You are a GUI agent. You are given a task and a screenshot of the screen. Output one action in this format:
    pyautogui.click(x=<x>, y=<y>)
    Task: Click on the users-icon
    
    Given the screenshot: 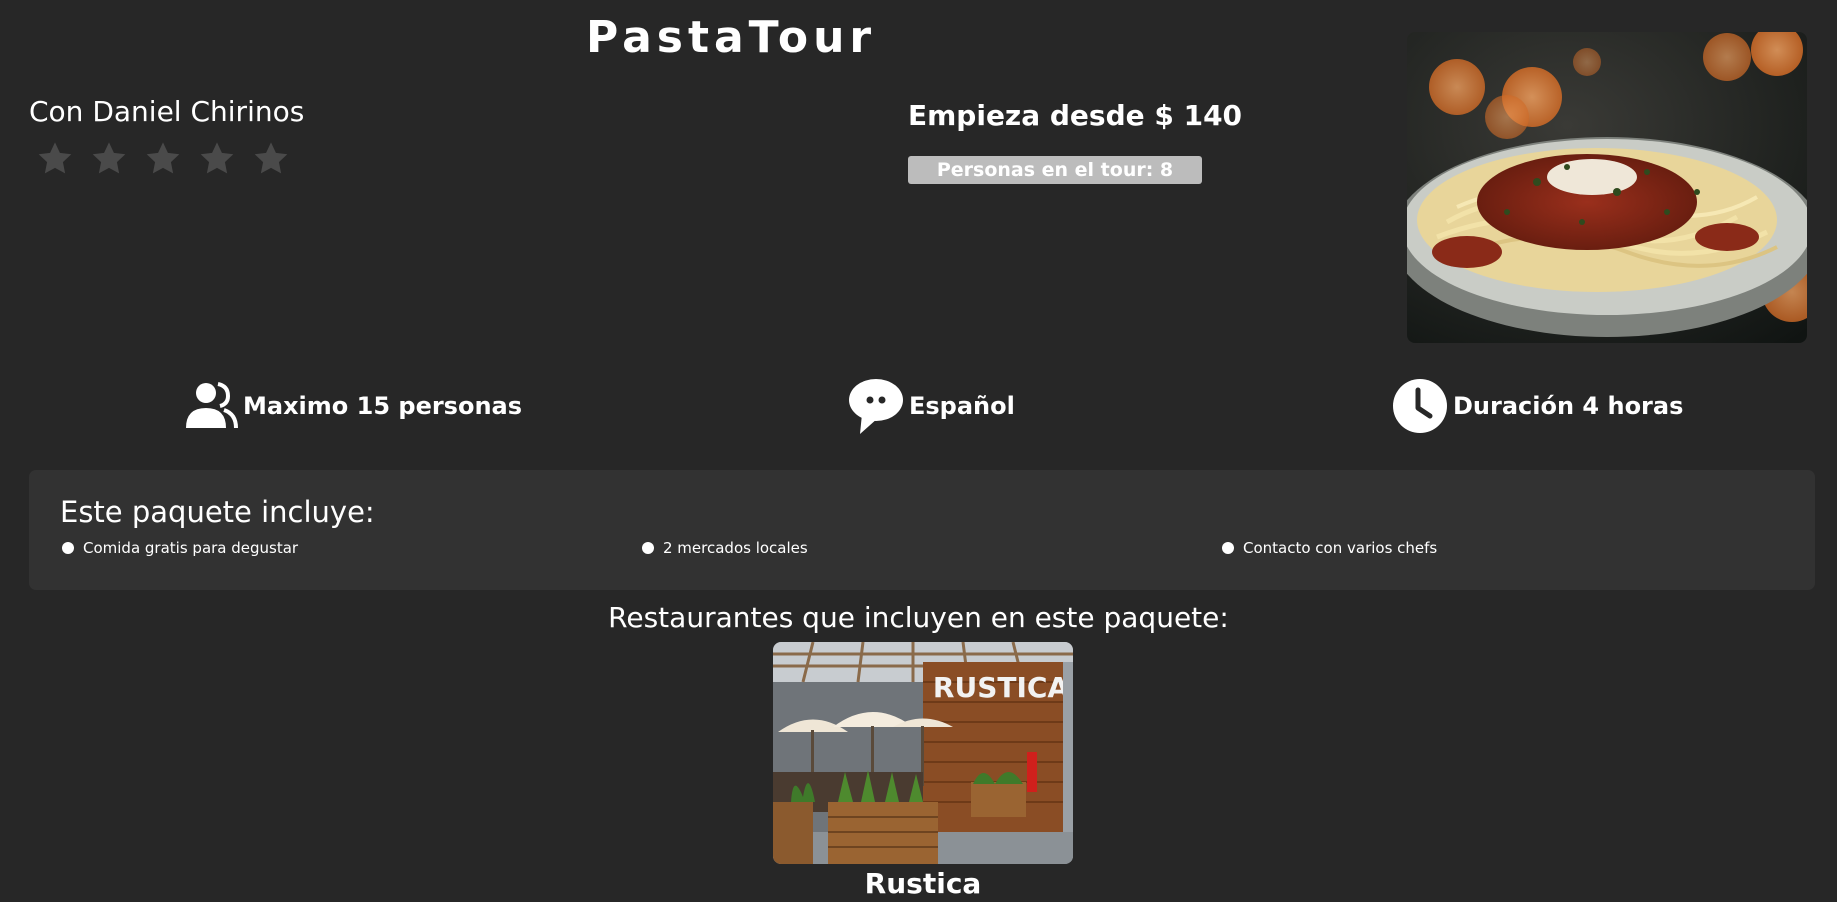 What is the action you would take?
    pyautogui.click(x=210, y=406)
    